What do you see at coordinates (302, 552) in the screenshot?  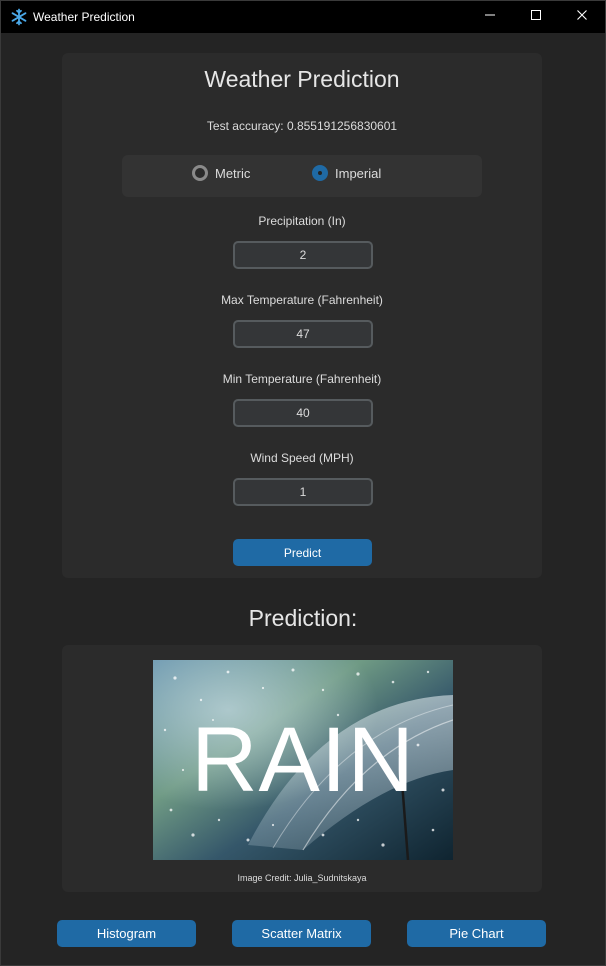 I see `predict-button: Predict` at bounding box center [302, 552].